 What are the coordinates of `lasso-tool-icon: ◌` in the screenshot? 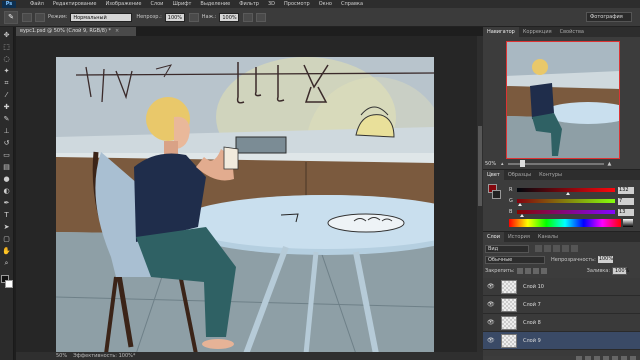 It's located at (6, 59).